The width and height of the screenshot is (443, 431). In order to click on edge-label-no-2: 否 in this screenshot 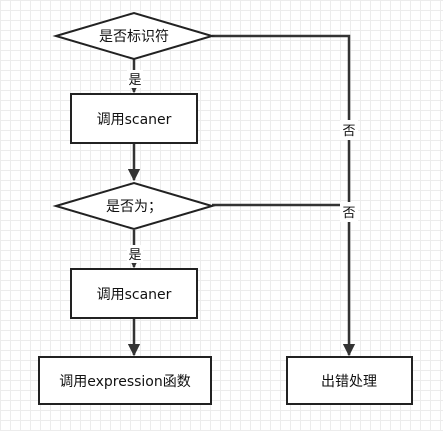, I will do `click(348, 213)`.